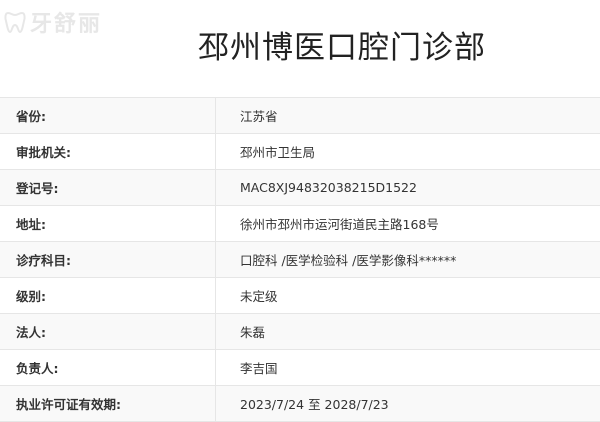 This screenshot has height=422, width=600. Describe the element at coordinates (108, 403) in the screenshot. I see `row-label: 执业许可证有效期:` at that location.